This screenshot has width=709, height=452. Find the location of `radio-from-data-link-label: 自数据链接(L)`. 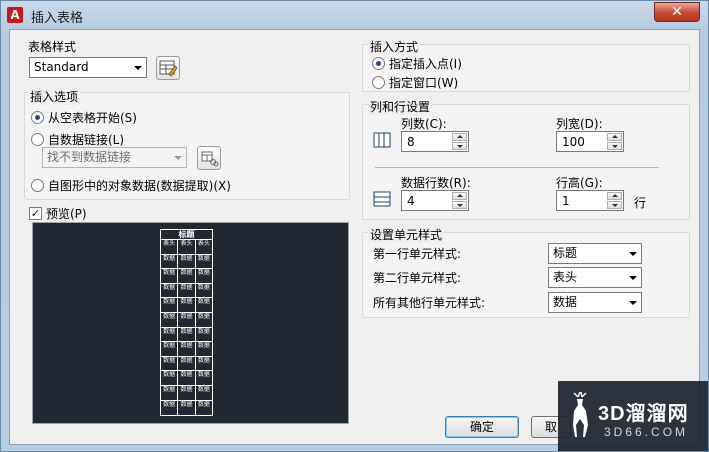

radio-from-data-link-label: 自数据链接(L) is located at coordinates (86, 140).